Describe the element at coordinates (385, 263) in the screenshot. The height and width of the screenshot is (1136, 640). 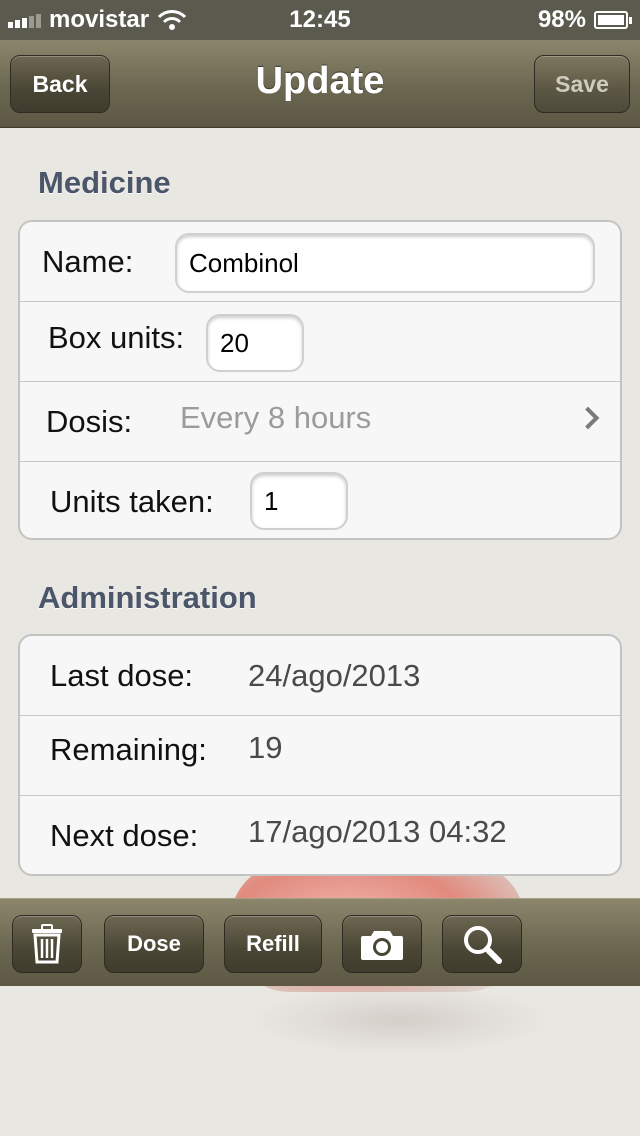
I see `name-field: Combinol` at that location.